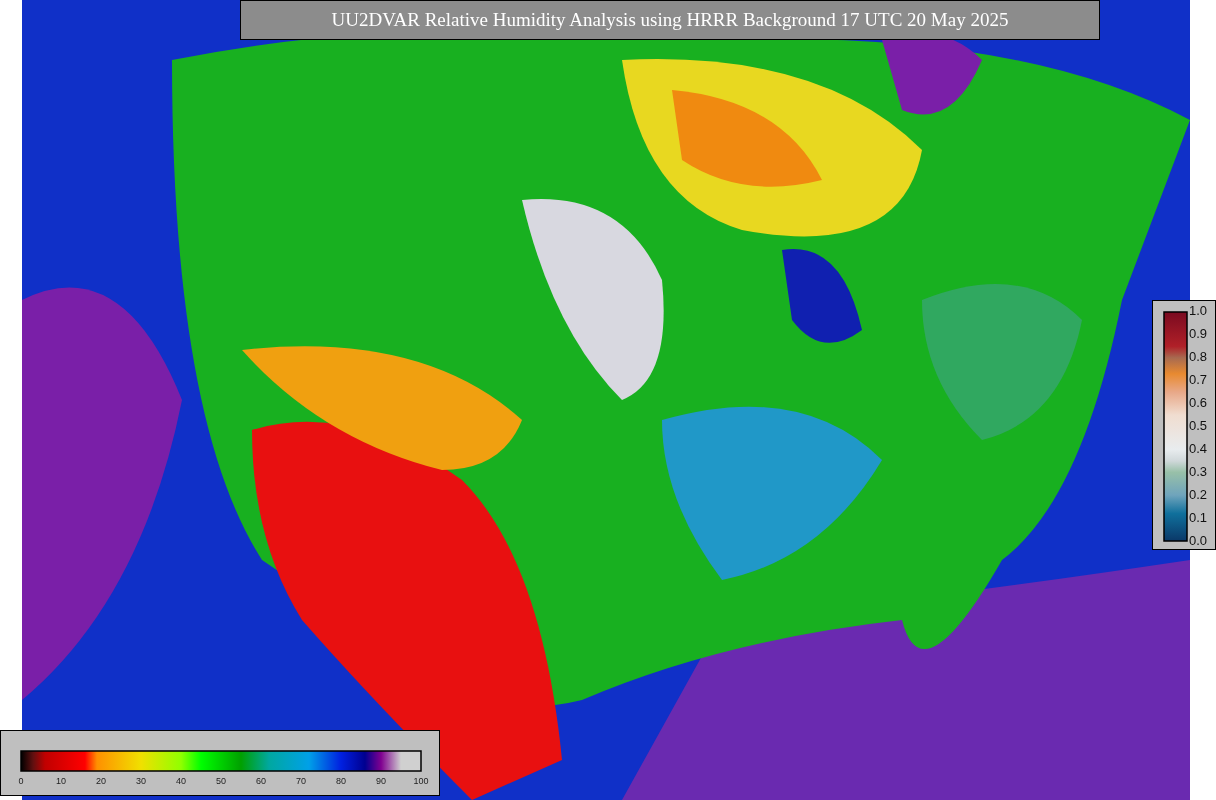 The width and height of the screenshot is (1216, 800). What do you see at coordinates (1198, 334) in the screenshot?
I see `tick-label: 0.9` at bounding box center [1198, 334].